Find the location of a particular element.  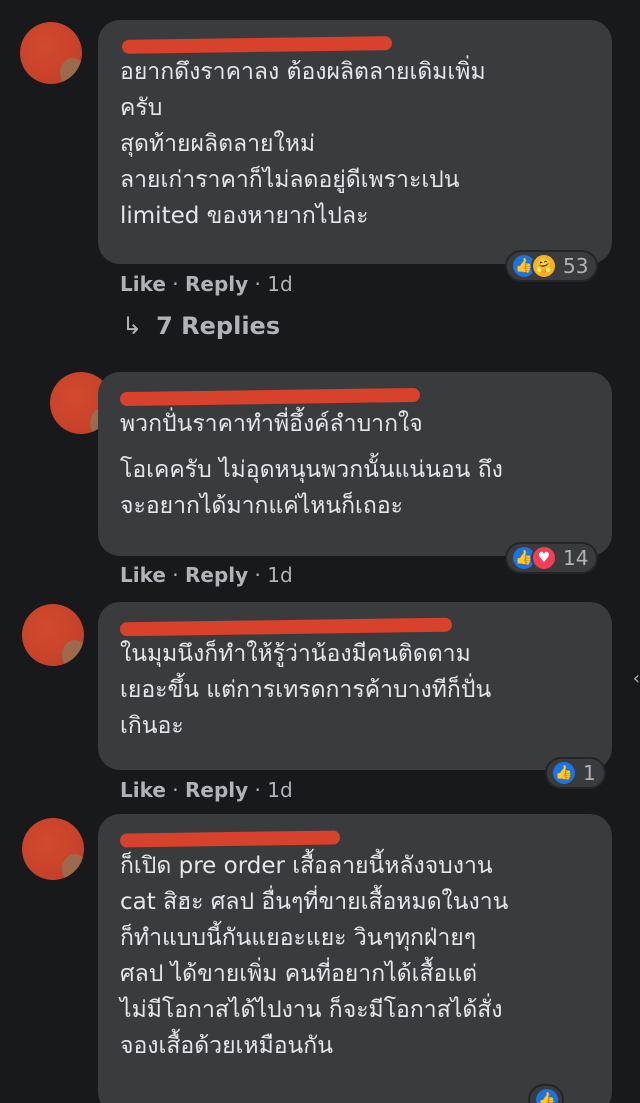

comment-text-line: ก็ทำแบบนี้กันแยอะแยะ วินๆทุกฝ่ายๆ is located at coordinates (298, 938).